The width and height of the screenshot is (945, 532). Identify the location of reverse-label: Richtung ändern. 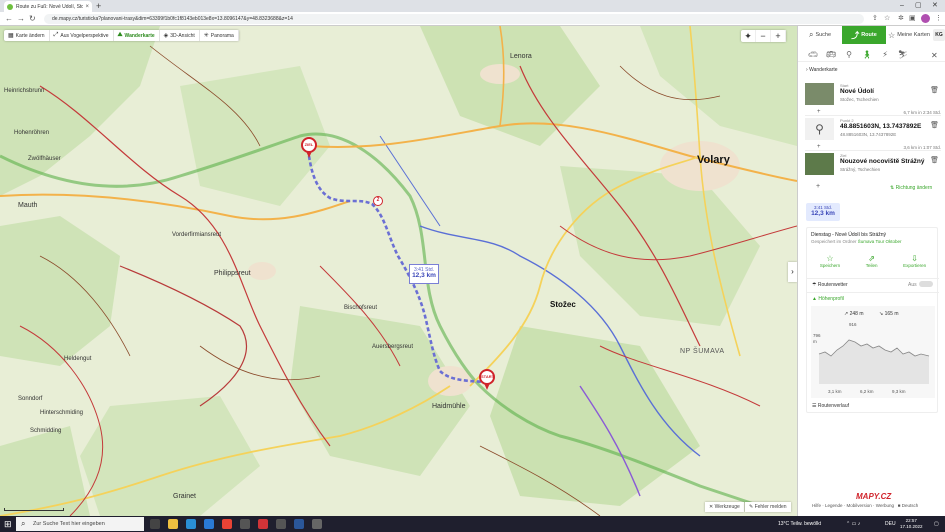
(914, 188).